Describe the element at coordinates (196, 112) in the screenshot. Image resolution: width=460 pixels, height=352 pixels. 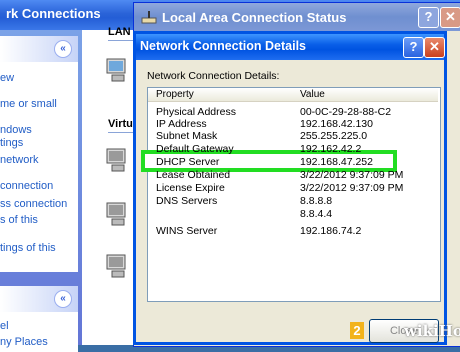
I see `property-cell: Physical Address` at that location.